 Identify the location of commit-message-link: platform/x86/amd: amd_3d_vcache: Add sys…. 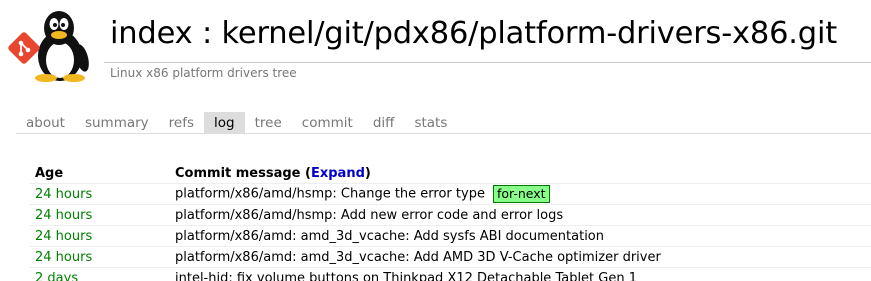
(389, 236).